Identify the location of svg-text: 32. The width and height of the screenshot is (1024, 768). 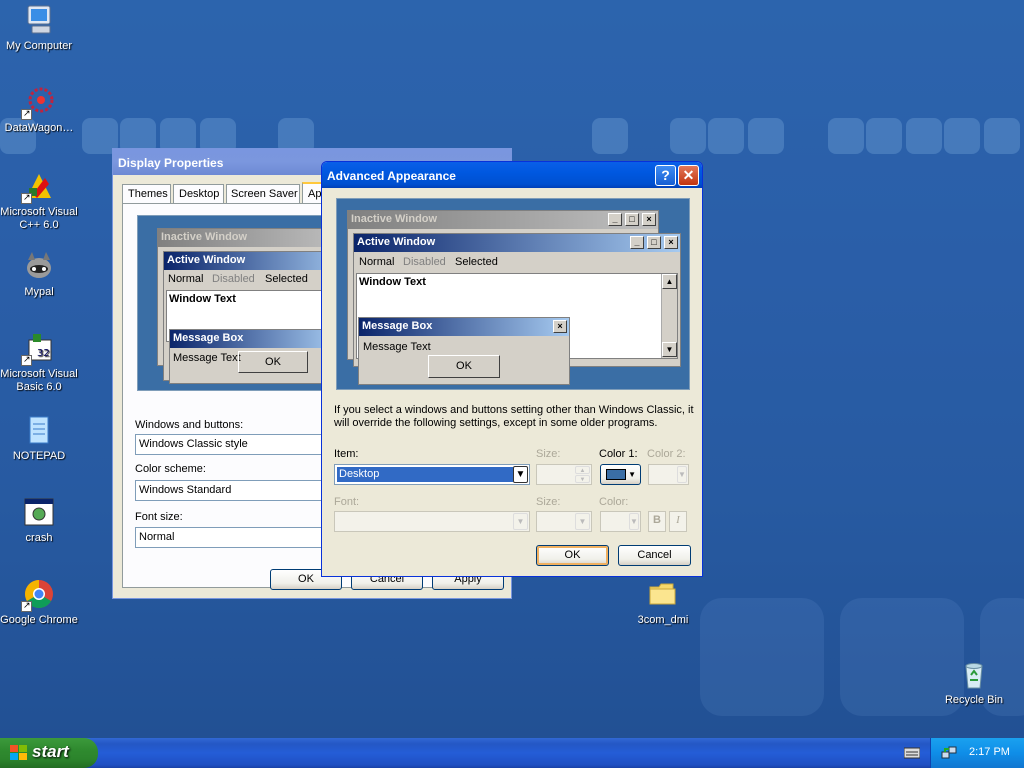
(43, 353).